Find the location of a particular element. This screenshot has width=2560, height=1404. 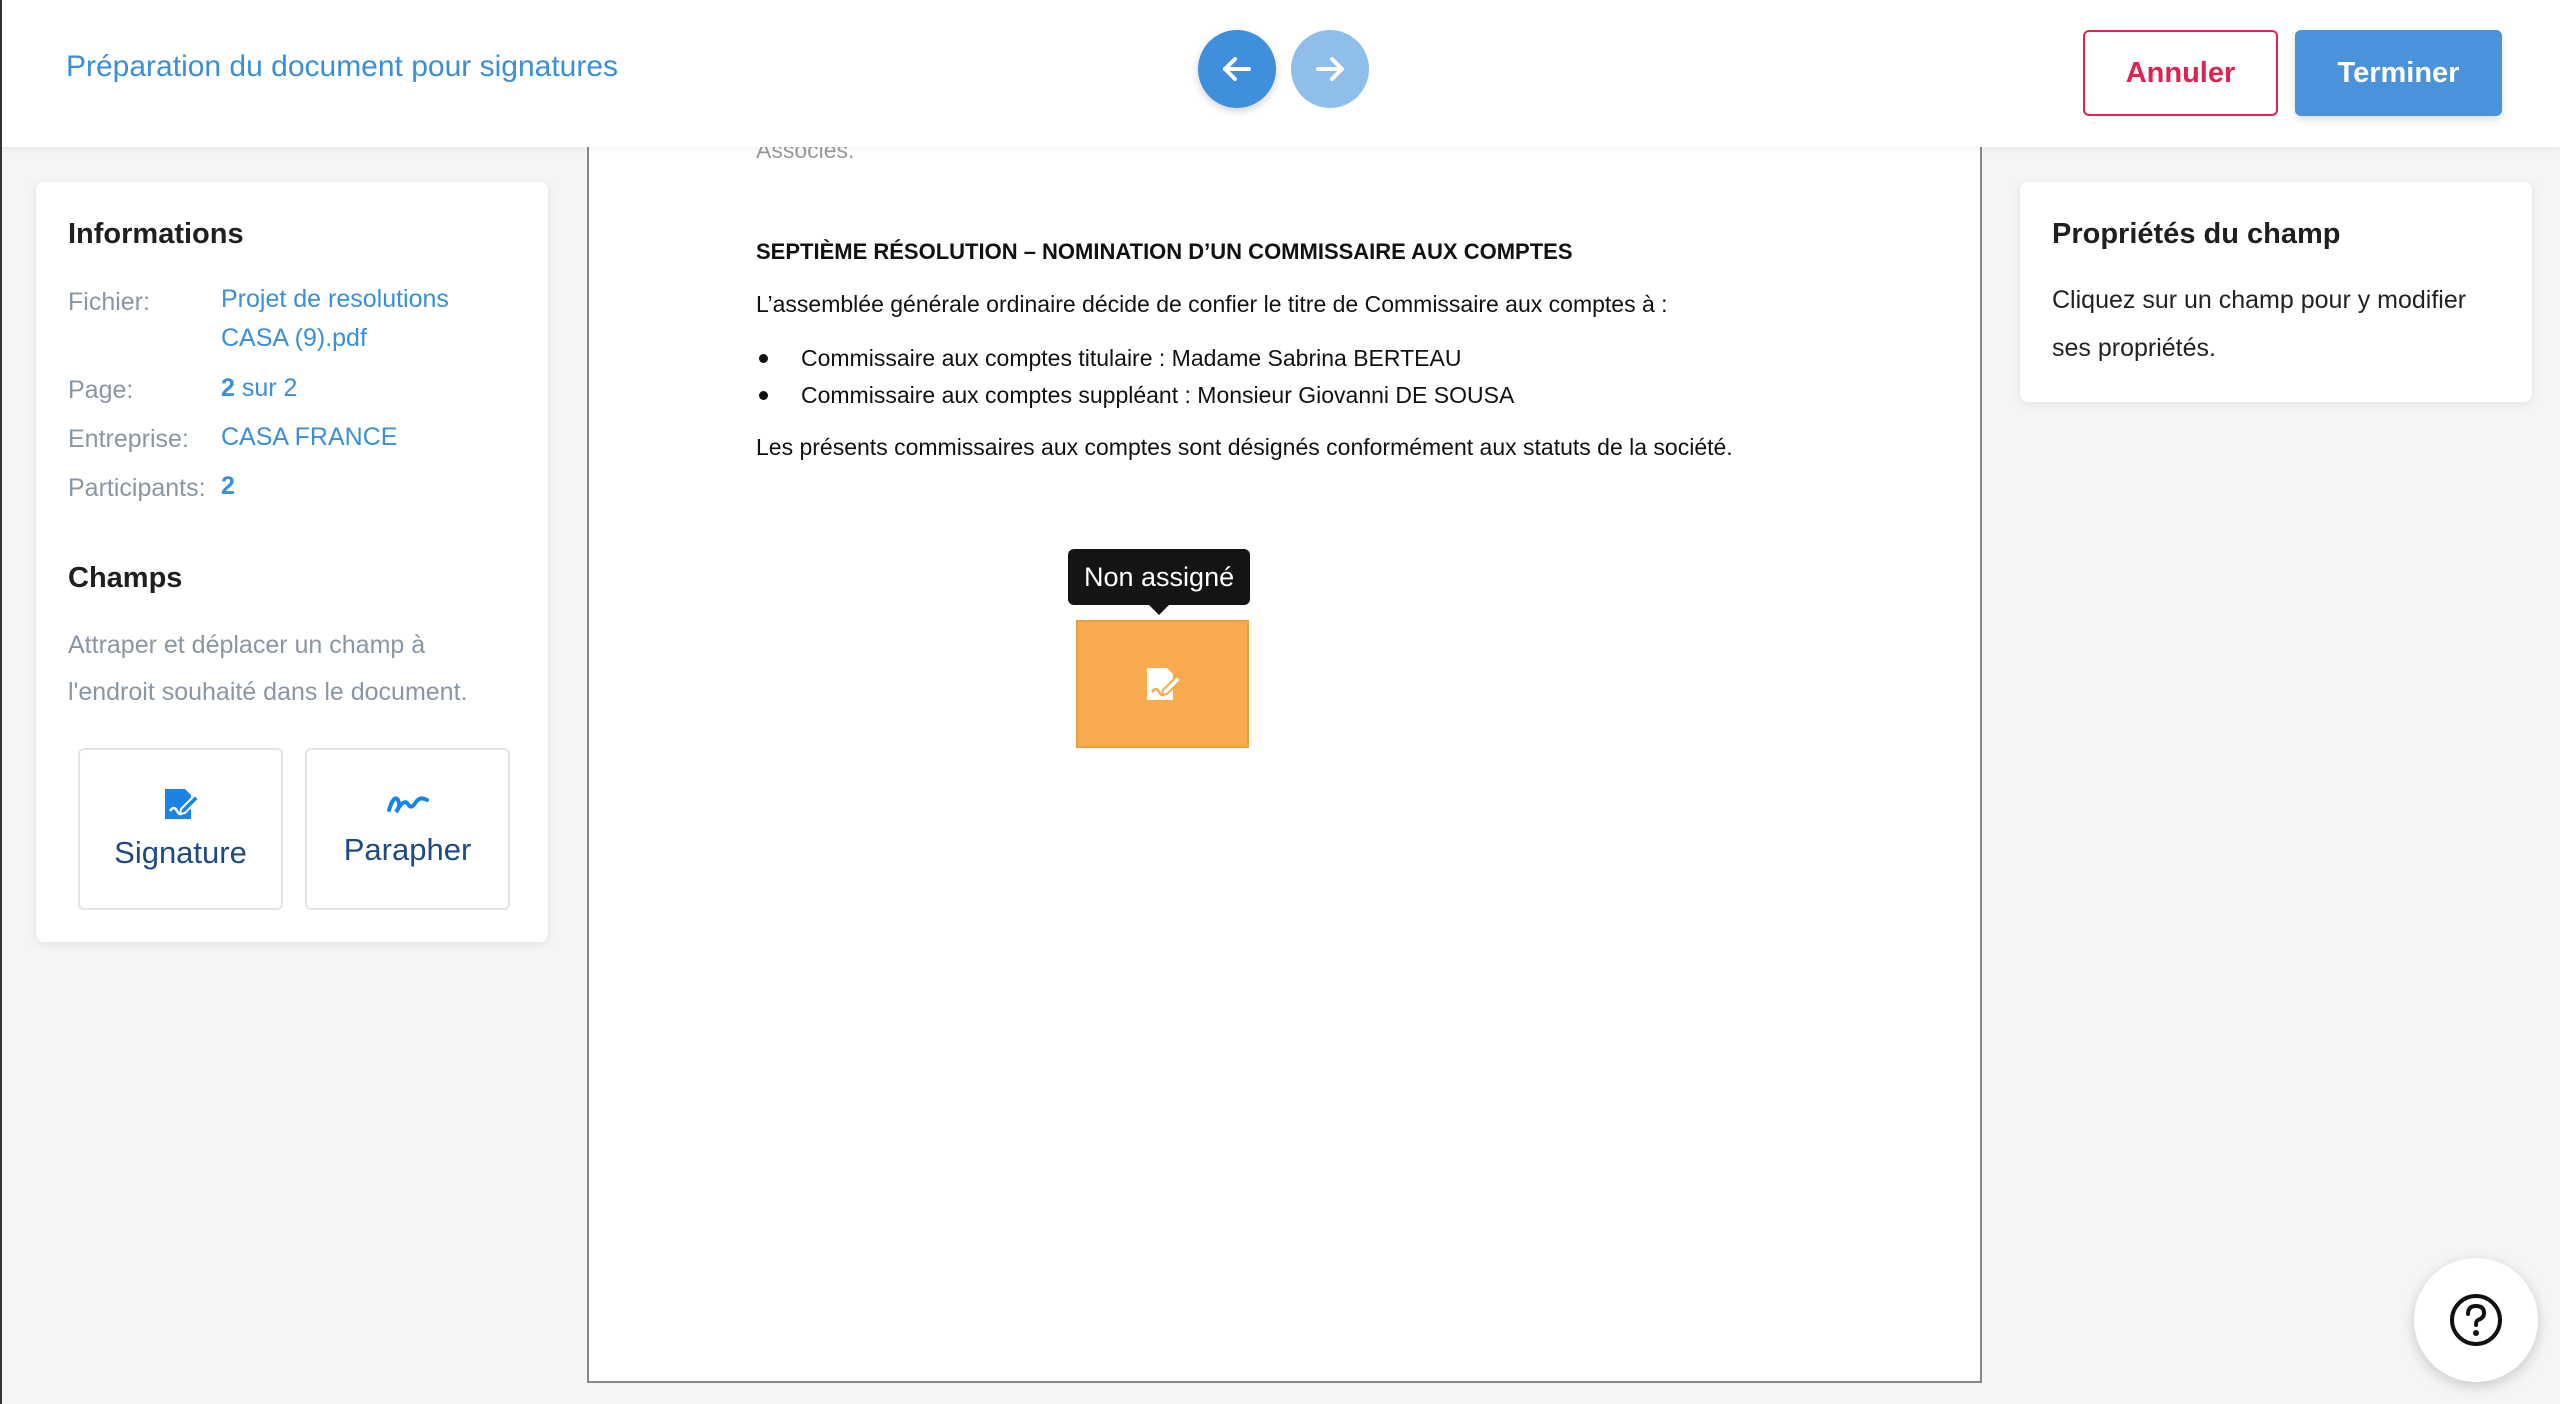

finish-button: Terminer is located at coordinates (2398, 73).